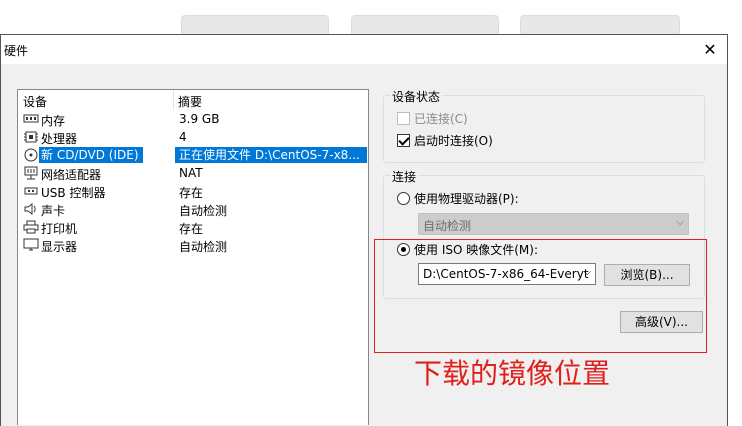 The width and height of the screenshot is (742, 426). Describe the element at coordinates (364, 49) in the screenshot. I see `title-bar: 硬件 ✕` at that location.